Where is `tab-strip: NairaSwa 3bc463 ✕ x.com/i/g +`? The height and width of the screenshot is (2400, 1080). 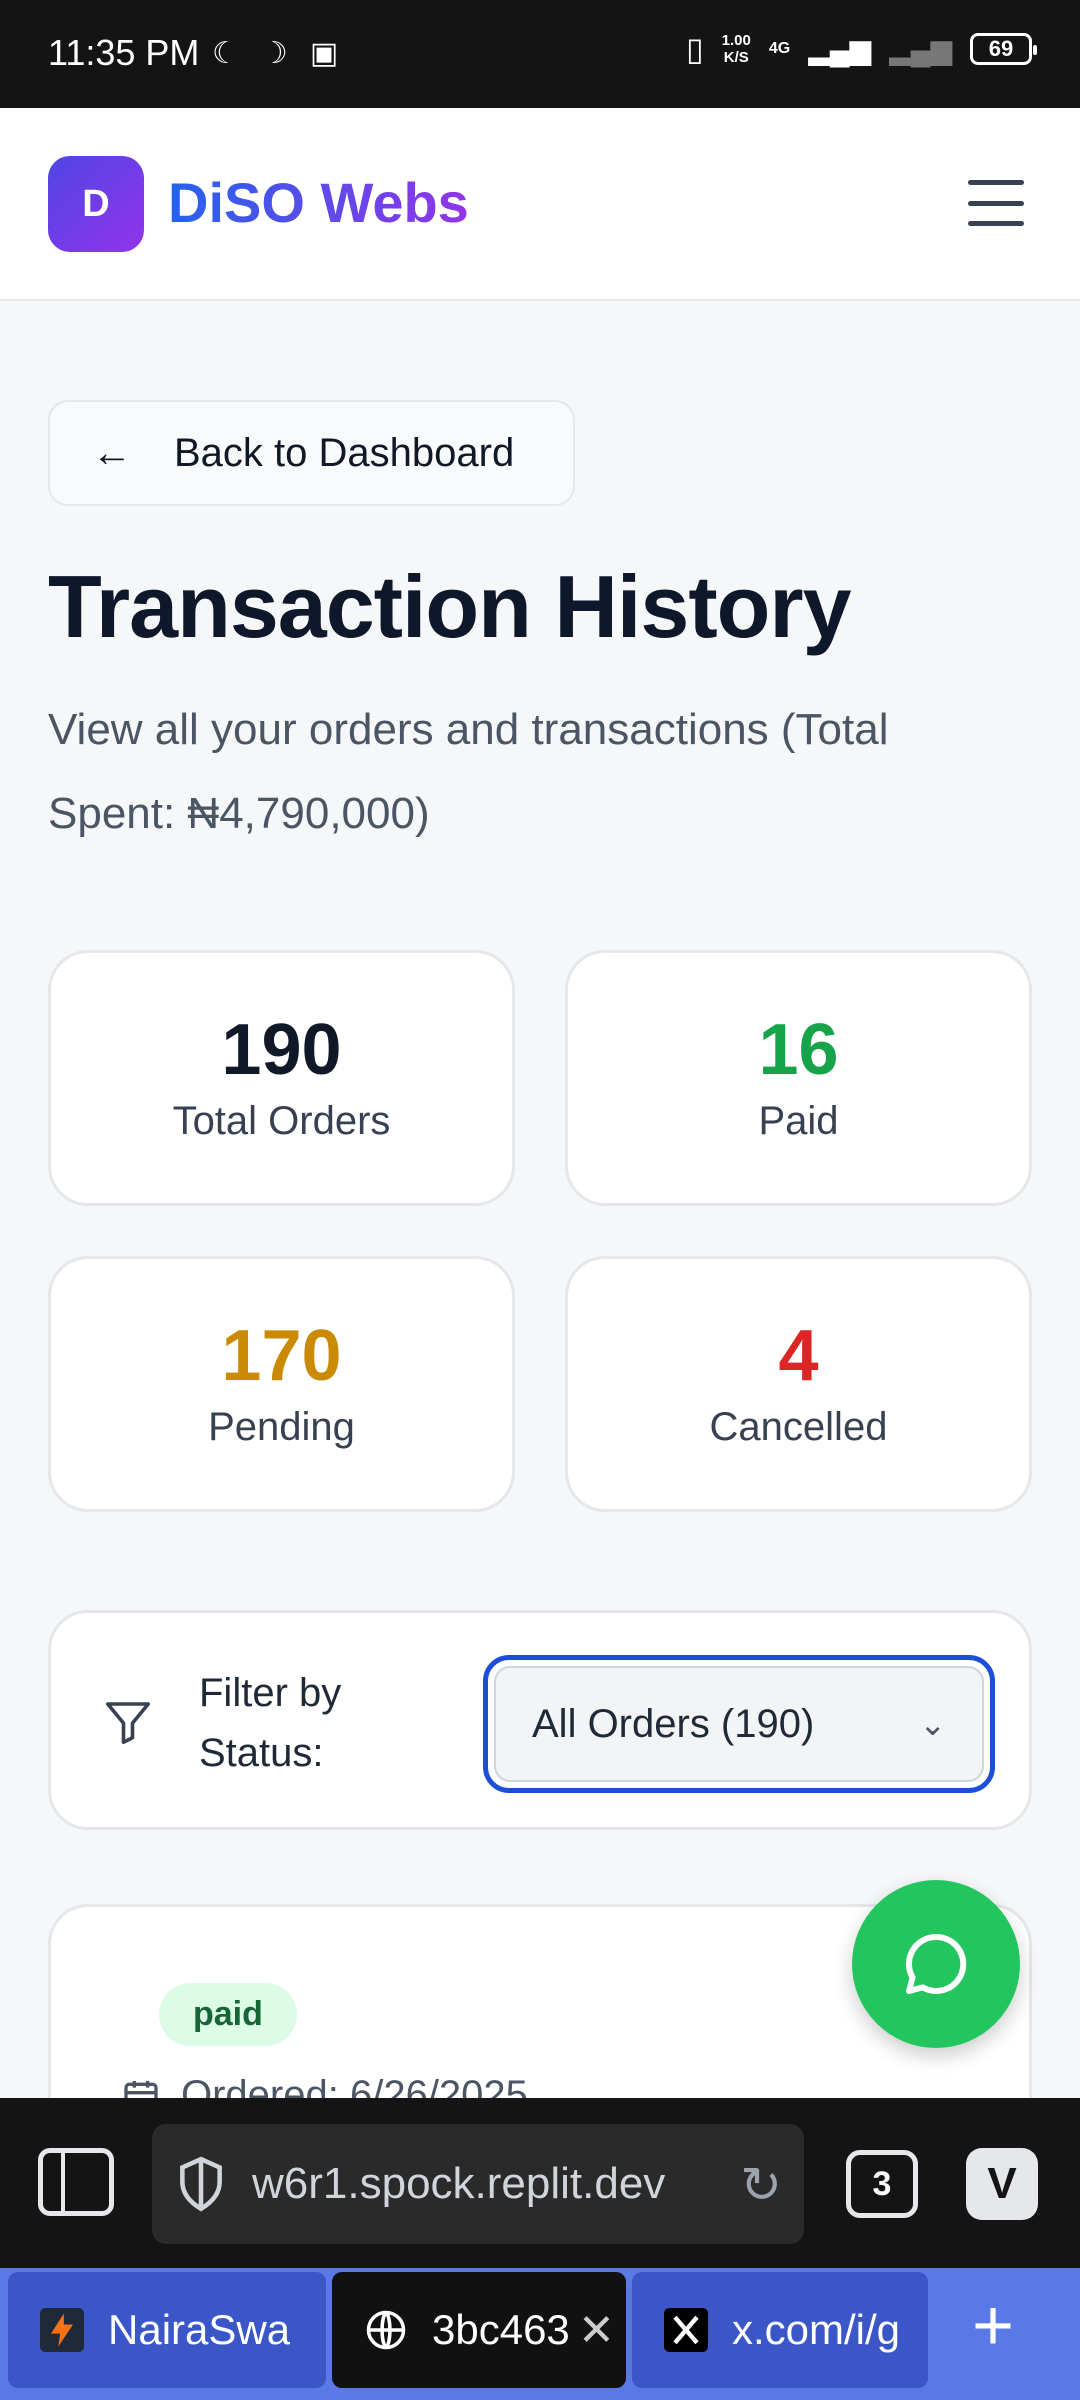
tab-strip: NairaSwa 3bc463 ✕ x.com/i/g + is located at coordinates (540, 2334).